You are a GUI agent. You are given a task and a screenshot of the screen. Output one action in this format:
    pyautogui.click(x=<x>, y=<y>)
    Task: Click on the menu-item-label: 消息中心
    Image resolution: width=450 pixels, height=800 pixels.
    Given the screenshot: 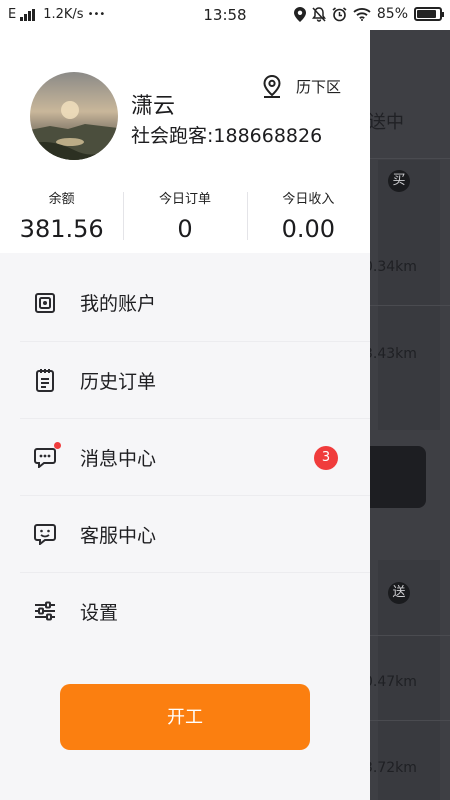 What is the action you would take?
    pyautogui.click(x=118, y=458)
    